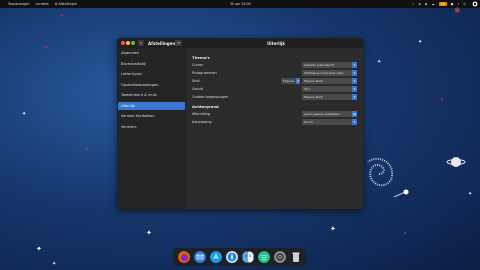 The width and height of the screenshot is (480, 270). Describe the element at coordinates (205, 106) in the screenshot. I see `background-section-title: Achtergrond` at that location.